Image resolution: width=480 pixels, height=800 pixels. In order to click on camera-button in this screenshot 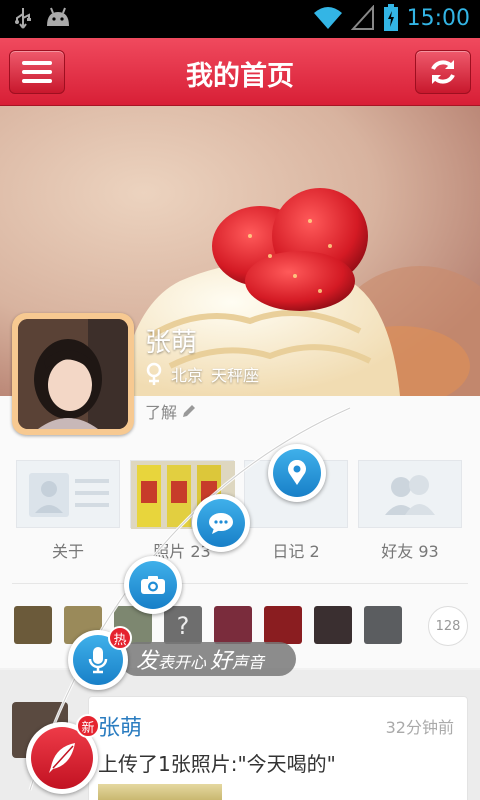, I will do `click(153, 585)`.